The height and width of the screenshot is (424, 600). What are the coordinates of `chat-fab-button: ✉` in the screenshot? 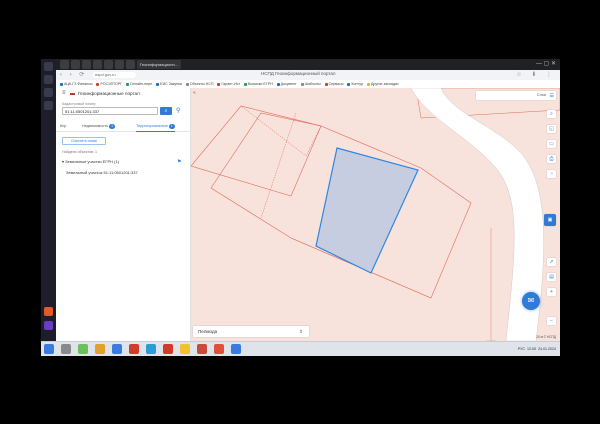 It's located at (531, 301).